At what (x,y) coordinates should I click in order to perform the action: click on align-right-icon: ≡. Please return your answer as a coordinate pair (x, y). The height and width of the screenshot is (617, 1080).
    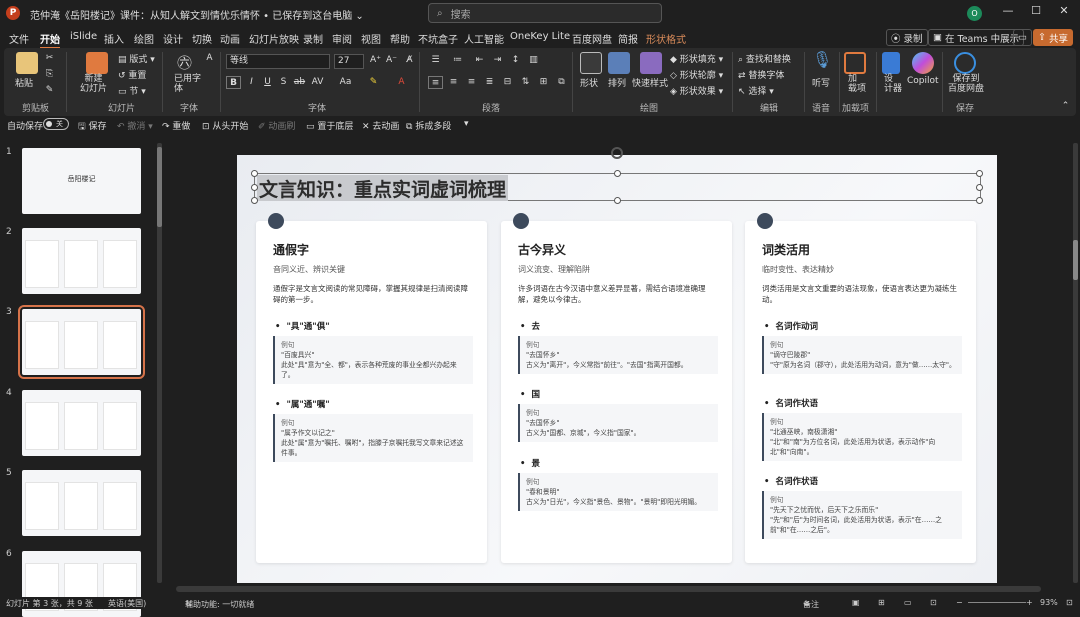
    Looking at the image, I should click on (471, 82).